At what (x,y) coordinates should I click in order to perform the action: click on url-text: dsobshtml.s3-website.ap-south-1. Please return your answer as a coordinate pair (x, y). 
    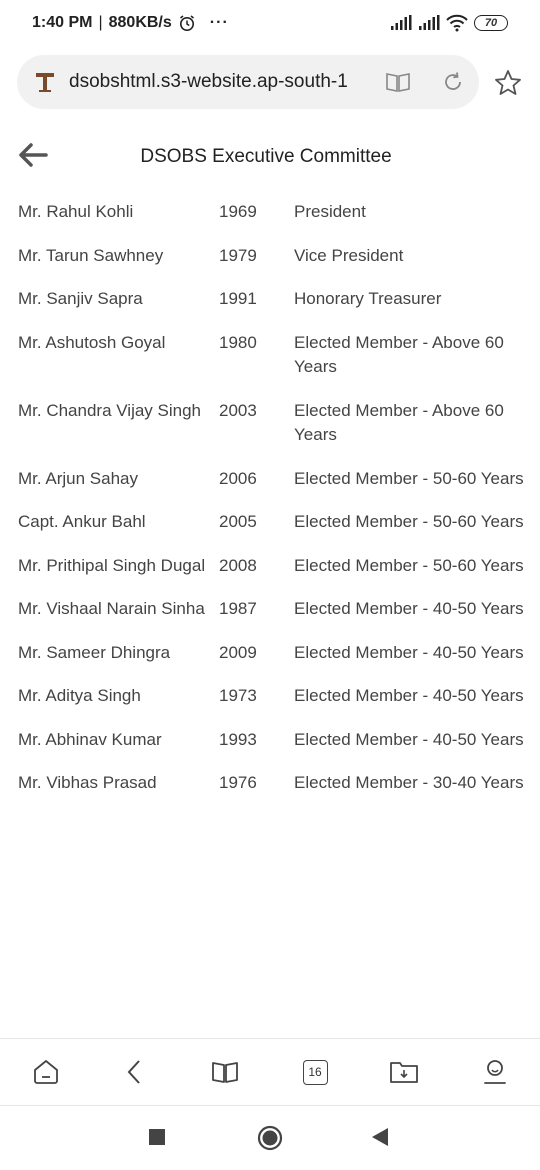
    Looking at the image, I should click on (224, 82).